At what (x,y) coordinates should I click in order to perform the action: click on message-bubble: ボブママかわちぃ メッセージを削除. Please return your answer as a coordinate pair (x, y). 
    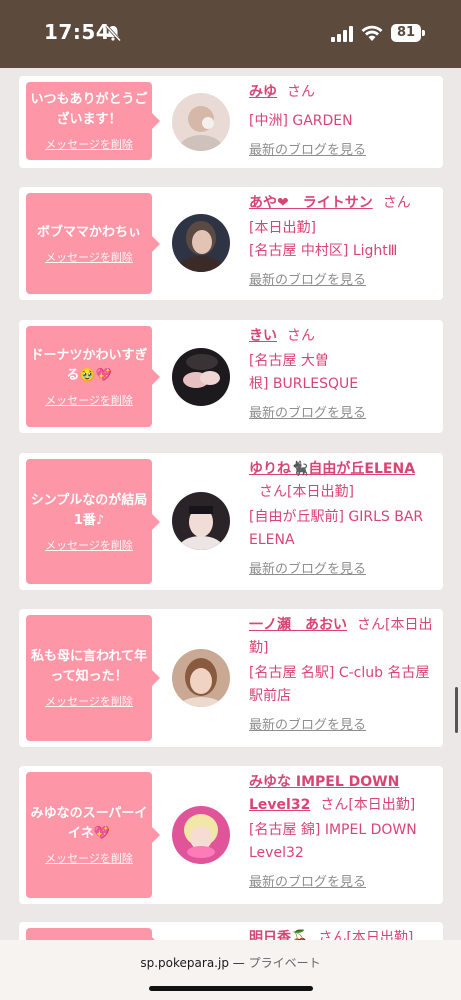
    Looking at the image, I should click on (93, 243).